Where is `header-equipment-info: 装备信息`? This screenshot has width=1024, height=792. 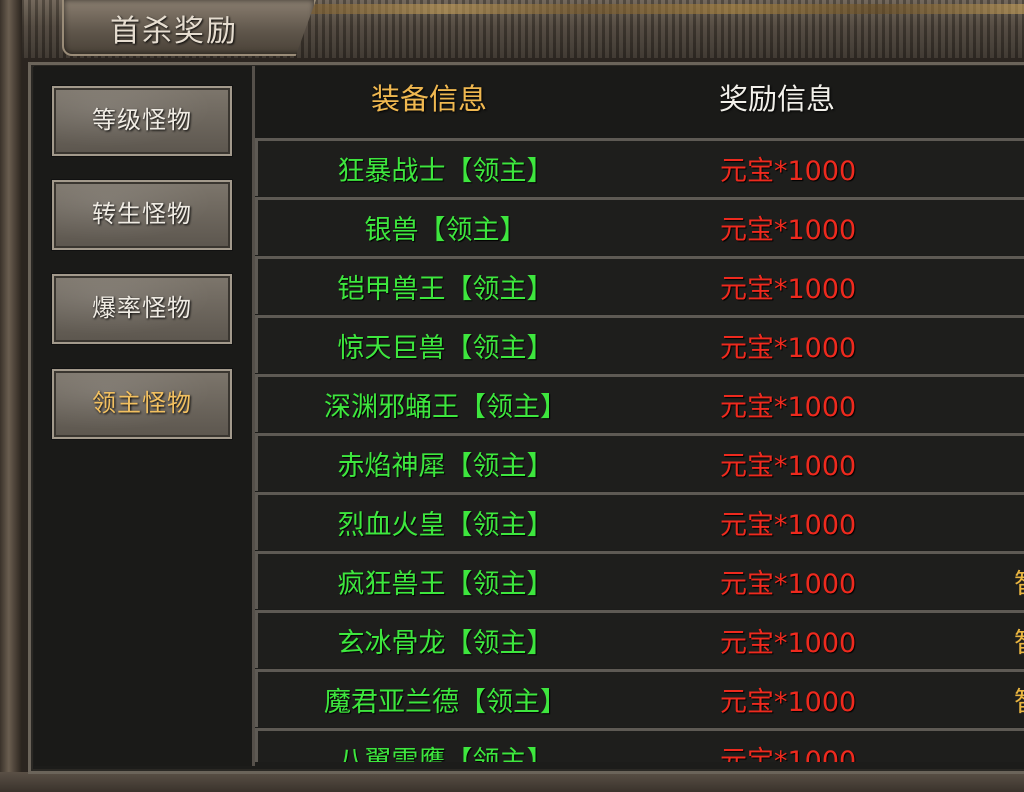
header-equipment-info: 装备信息 is located at coordinates (429, 99).